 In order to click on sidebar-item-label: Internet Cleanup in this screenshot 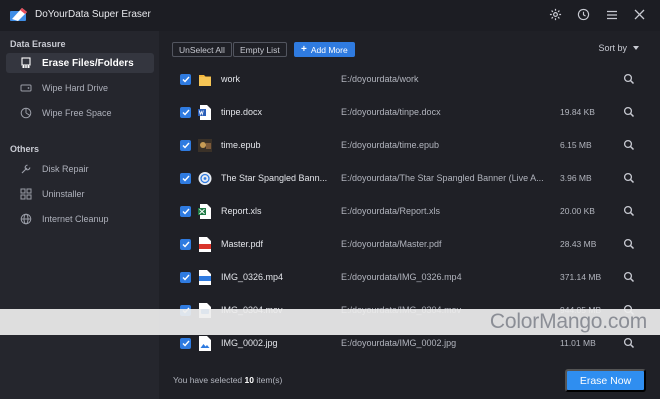, I will do `click(75, 219)`.